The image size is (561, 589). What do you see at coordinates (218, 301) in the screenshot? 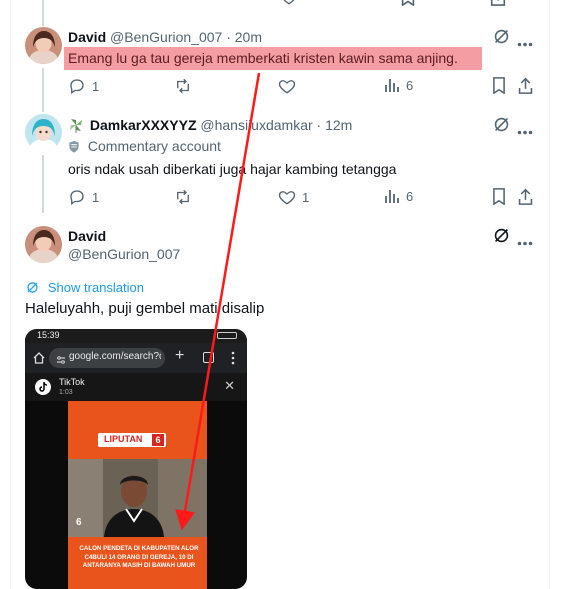
I see `annotation-arrow` at bounding box center [218, 301].